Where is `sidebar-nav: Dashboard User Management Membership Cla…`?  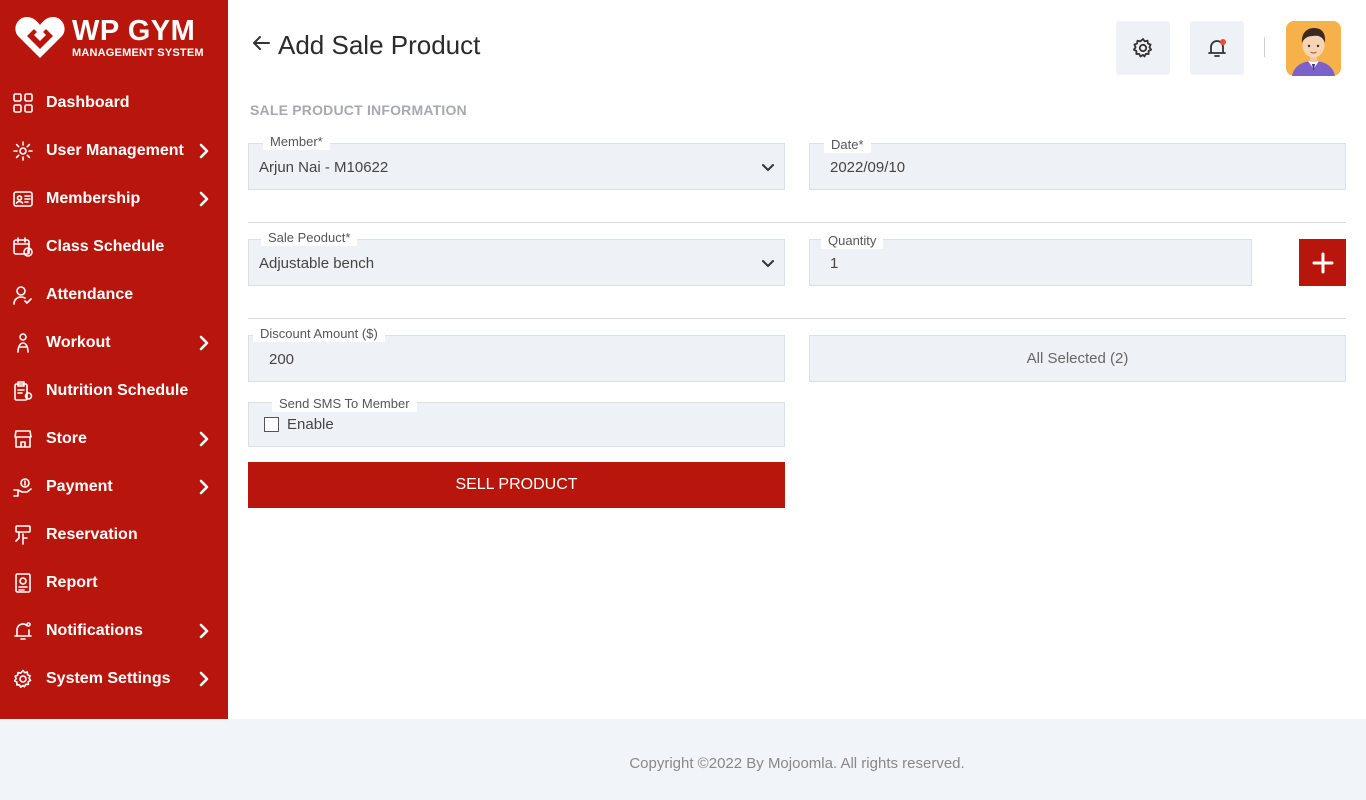
sidebar-nav: Dashboard User Management Membership Cla… is located at coordinates (114, 391).